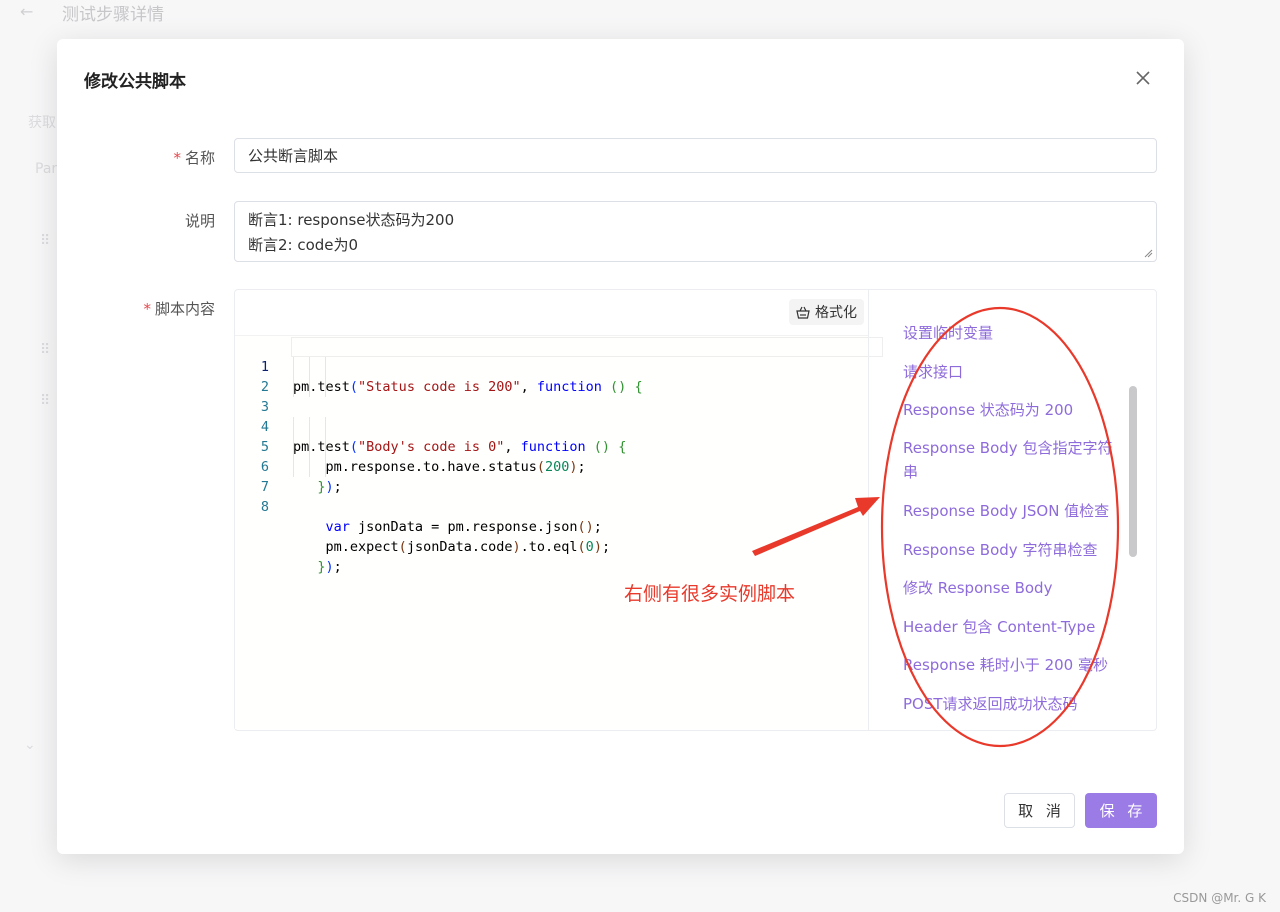  Describe the element at coordinates (179, 309) in the screenshot. I see `script-content-label: * 脚本内容` at that location.